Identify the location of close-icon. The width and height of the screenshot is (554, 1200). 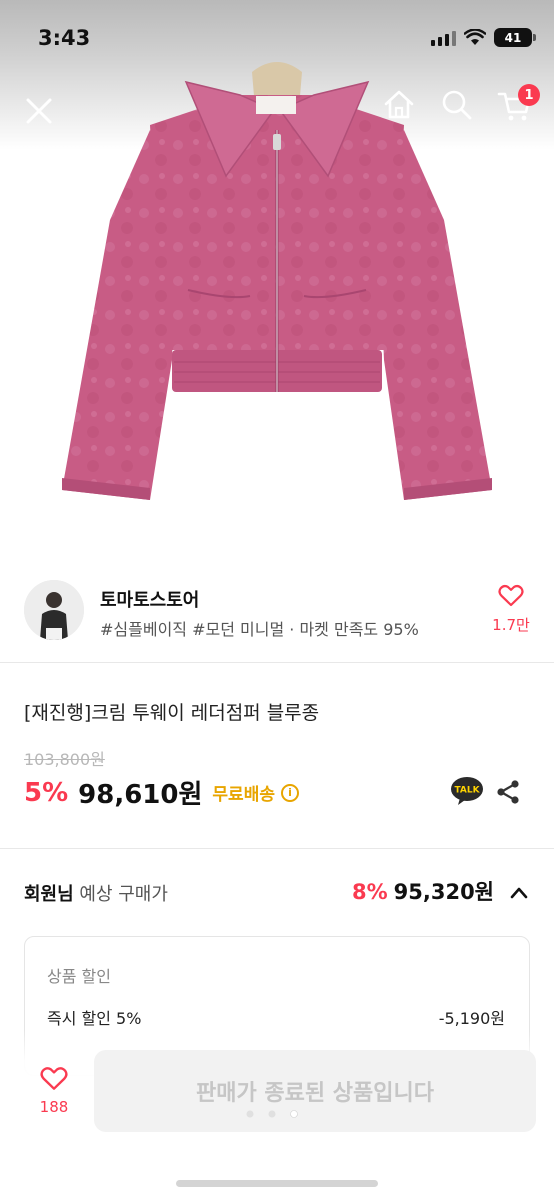
(39, 111).